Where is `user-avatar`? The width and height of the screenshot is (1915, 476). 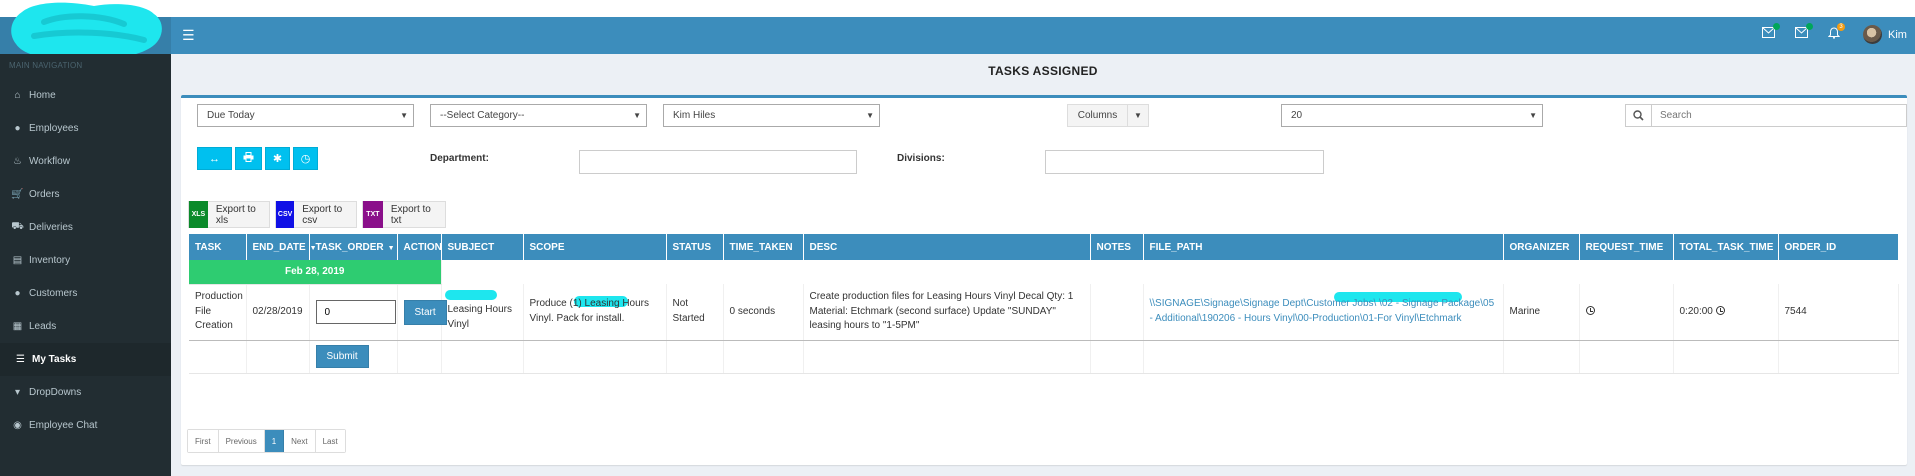 user-avatar is located at coordinates (1872, 34).